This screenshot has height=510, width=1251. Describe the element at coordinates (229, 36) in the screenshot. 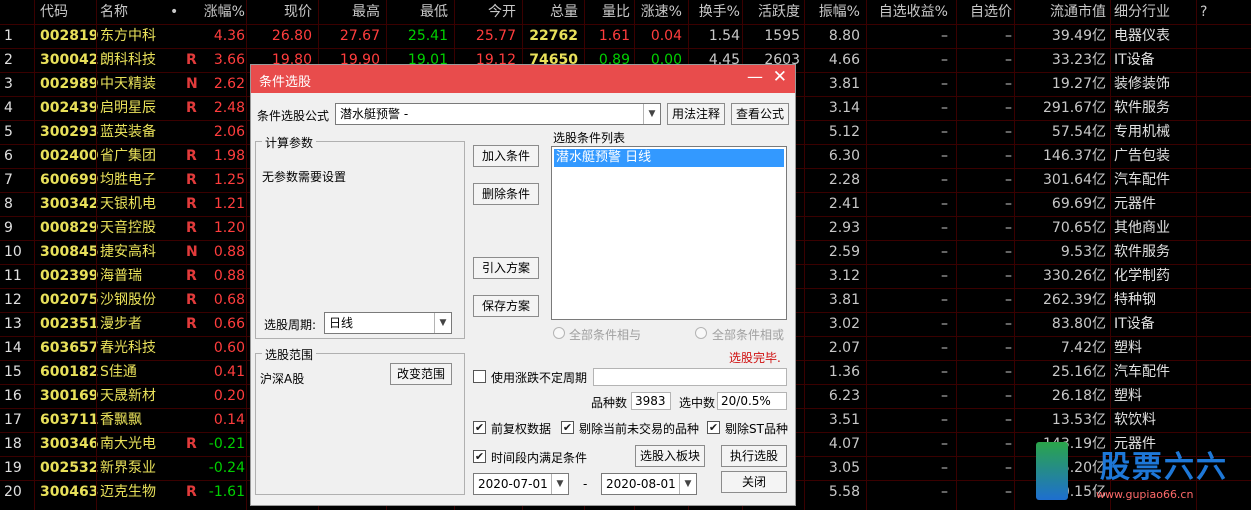

I see `cell-chg: 4.36` at that location.